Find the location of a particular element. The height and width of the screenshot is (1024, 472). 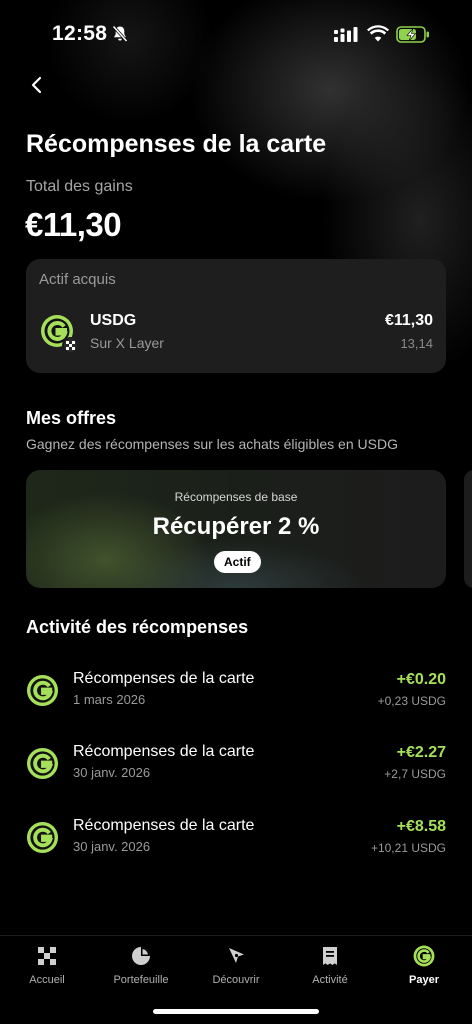

x-layer-network-icon is located at coordinates (70, 345).